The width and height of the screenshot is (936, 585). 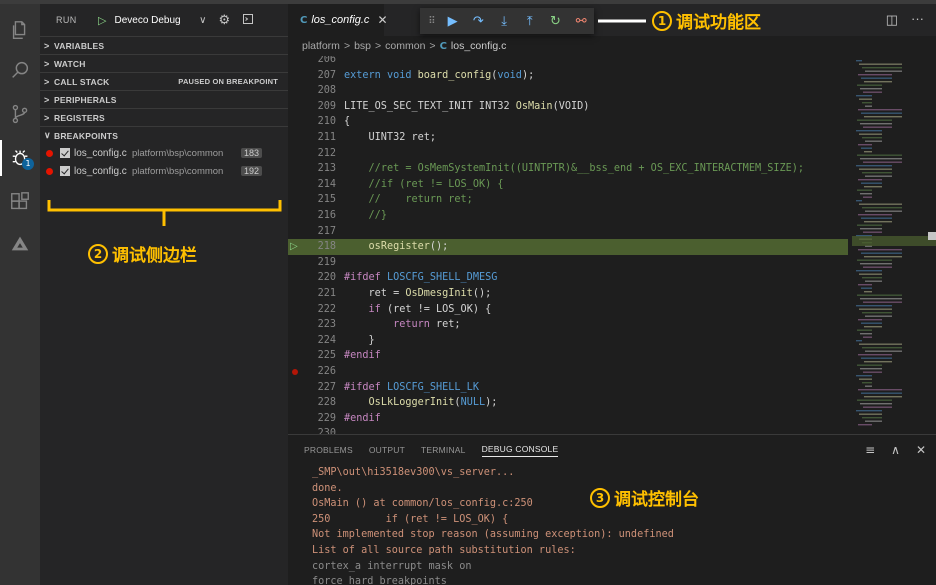 I want to click on section-call-stack: > CALL STACK PAUSED ON BREAKPOINT, so click(x=164, y=81).